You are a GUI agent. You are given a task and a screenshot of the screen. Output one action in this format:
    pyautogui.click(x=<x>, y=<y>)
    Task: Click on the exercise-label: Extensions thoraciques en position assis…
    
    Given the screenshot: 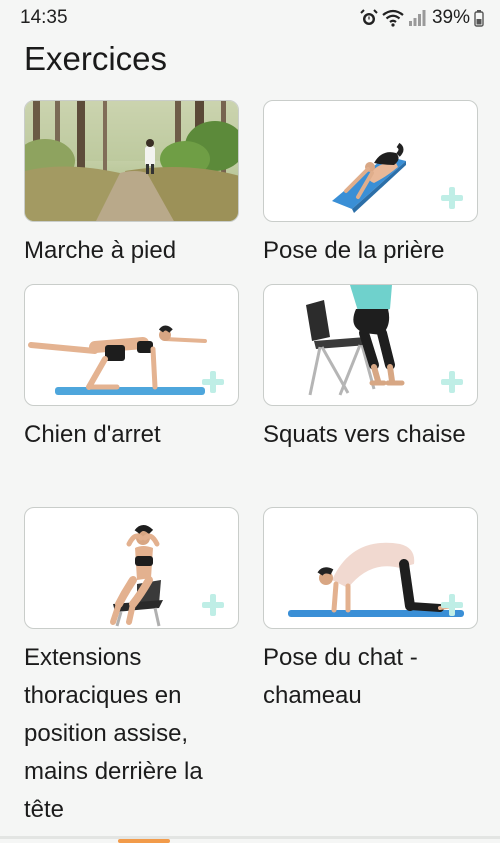 What is the action you would take?
    pyautogui.click(x=113, y=733)
    